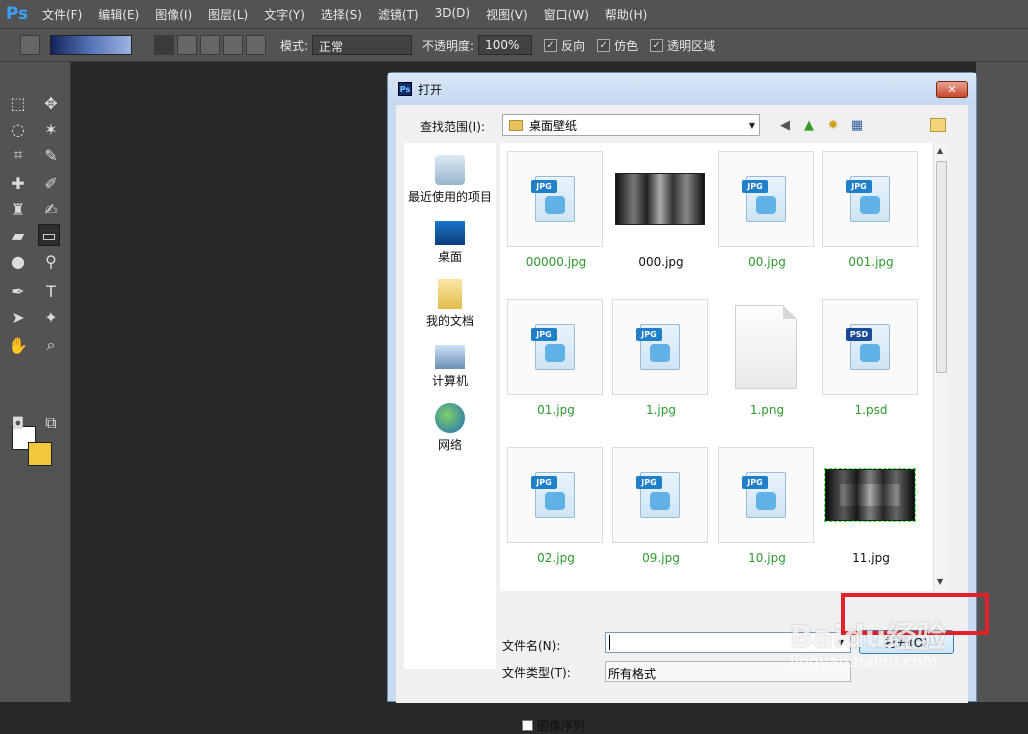  Describe the element at coordinates (553, 725) in the screenshot. I see `image-sequence-checkbox: 图像序列` at that location.